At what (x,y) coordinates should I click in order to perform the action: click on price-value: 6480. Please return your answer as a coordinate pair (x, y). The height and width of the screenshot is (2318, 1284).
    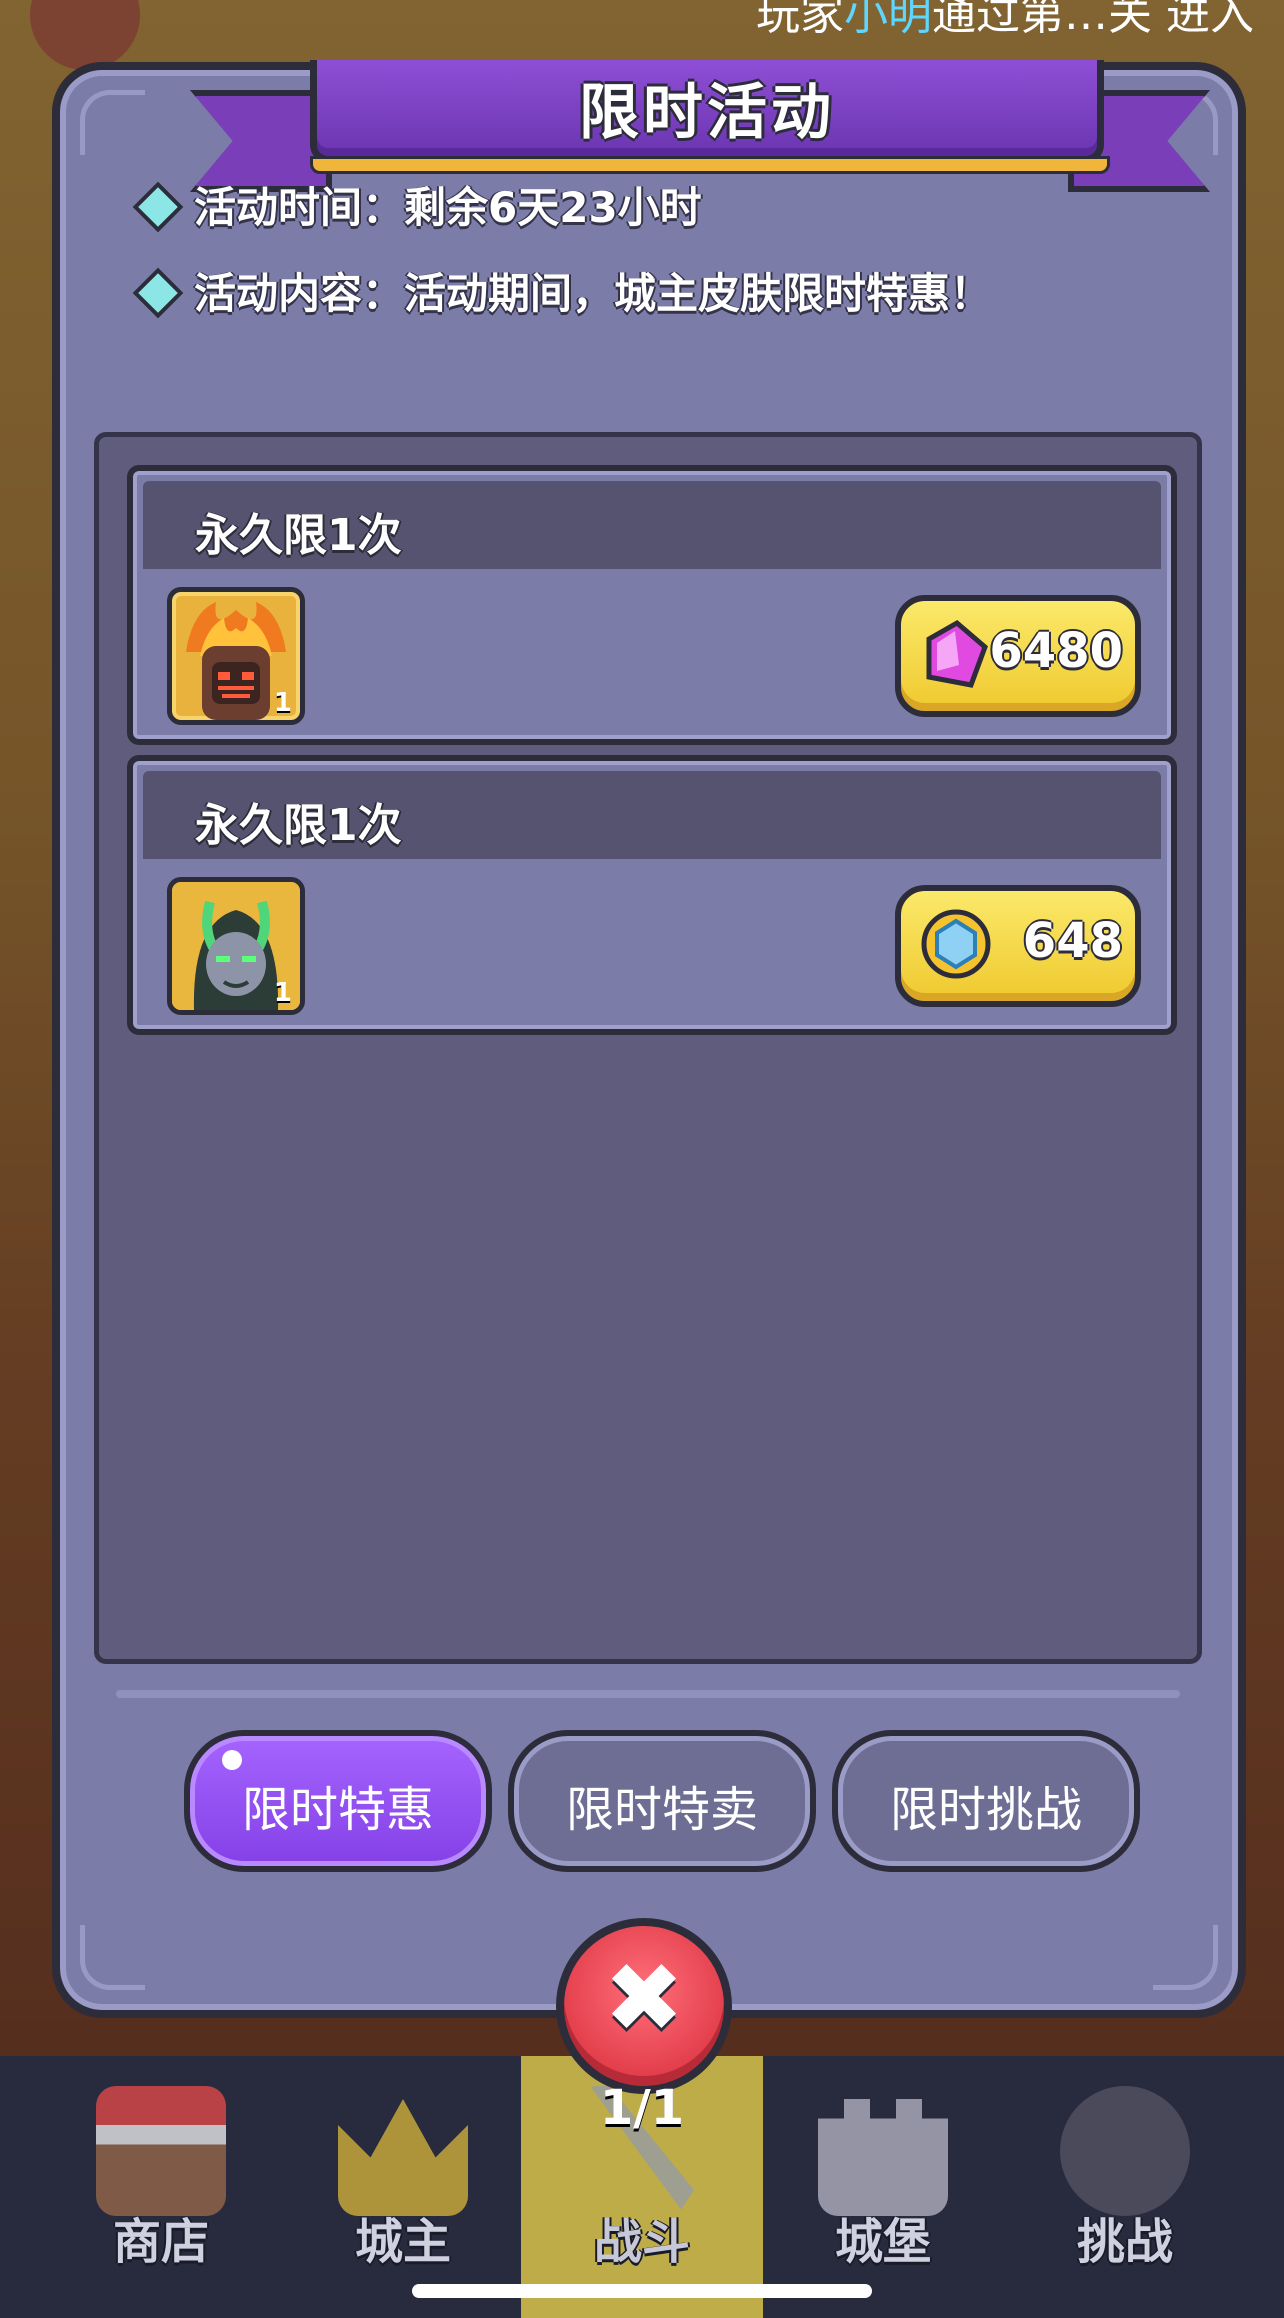
    Looking at the image, I should click on (1056, 651).